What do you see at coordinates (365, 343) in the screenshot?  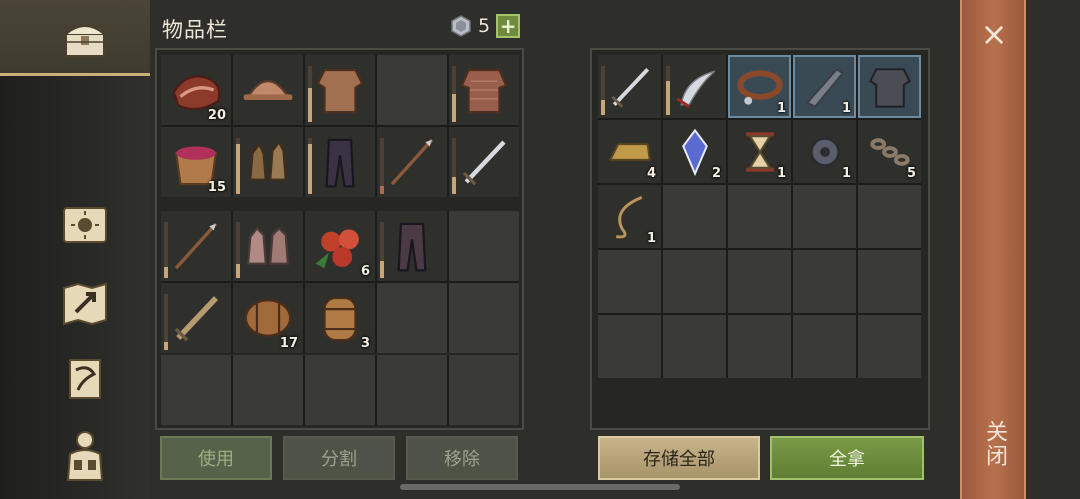 I see `item-quantity: 3` at bounding box center [365, 343].